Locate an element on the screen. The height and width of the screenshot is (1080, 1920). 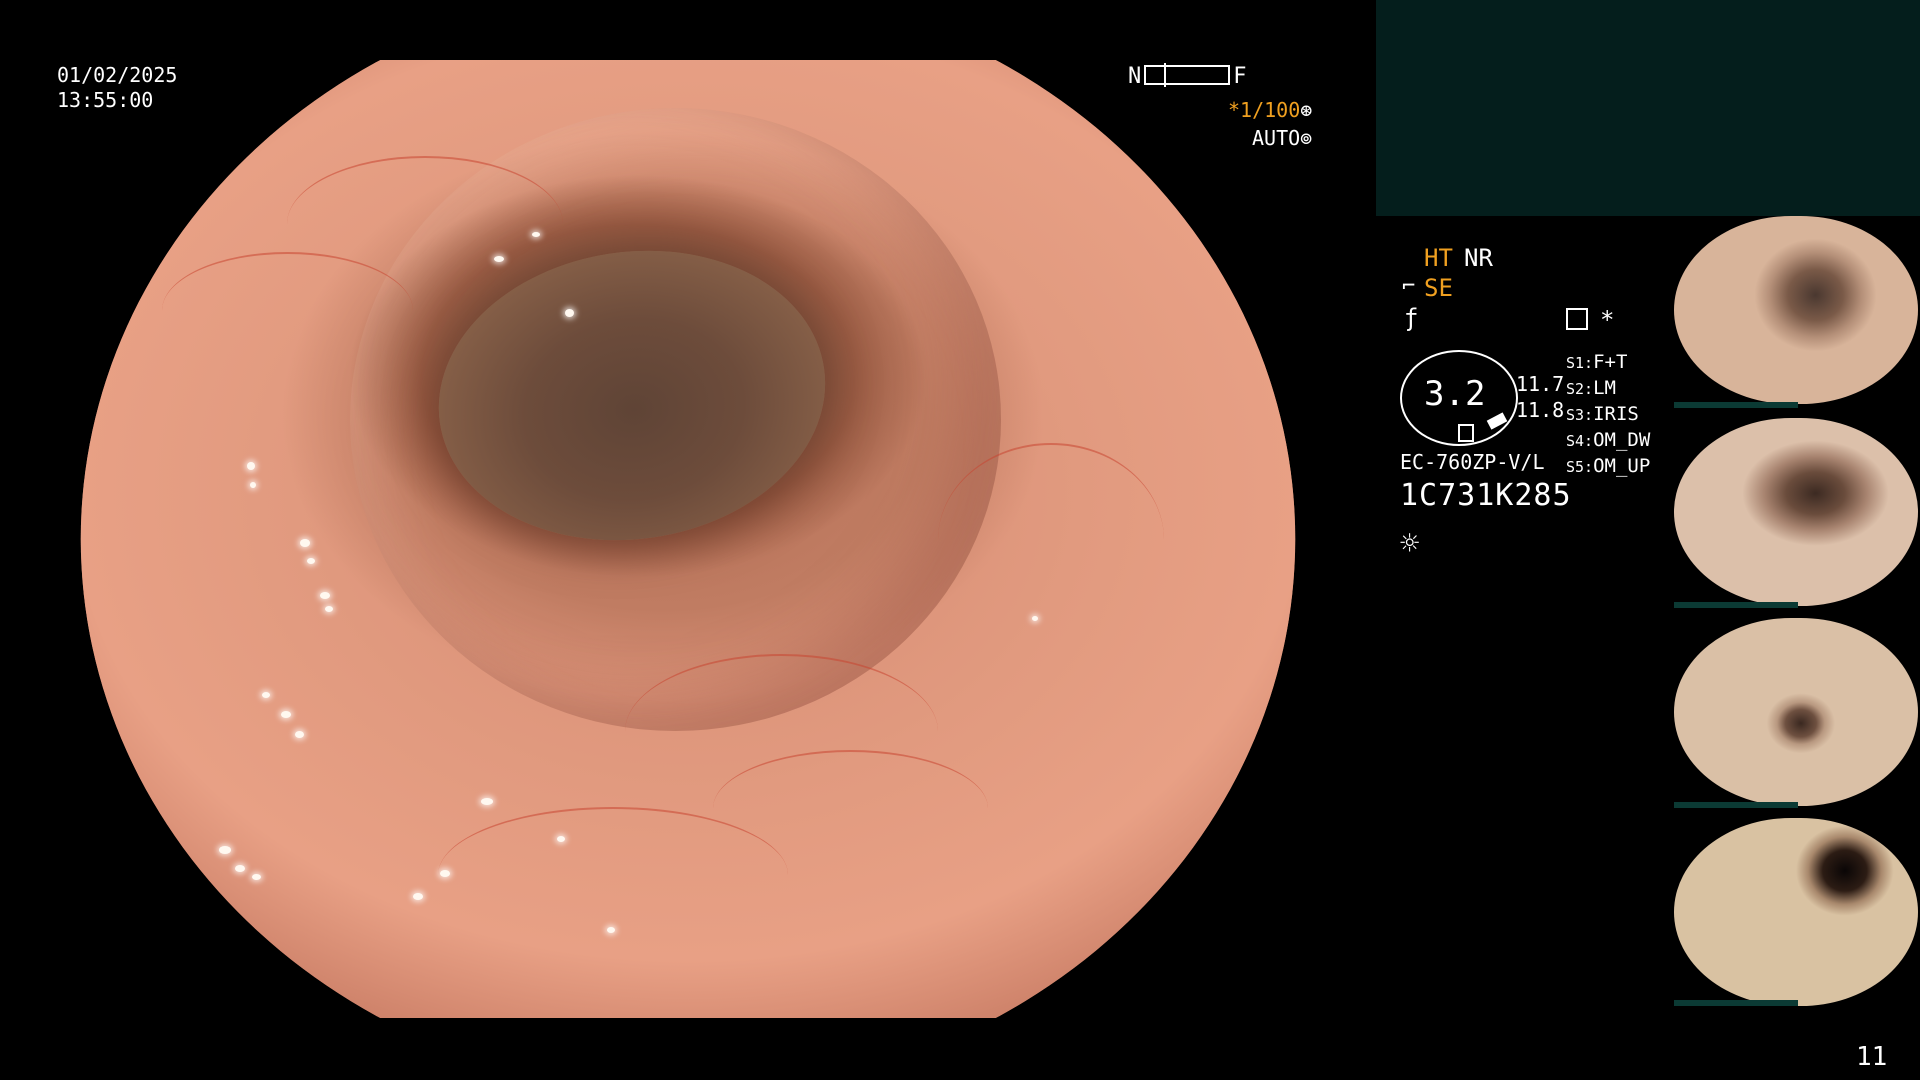
switch-slot: S3:IRIS is located at coordinates (1602, 414).